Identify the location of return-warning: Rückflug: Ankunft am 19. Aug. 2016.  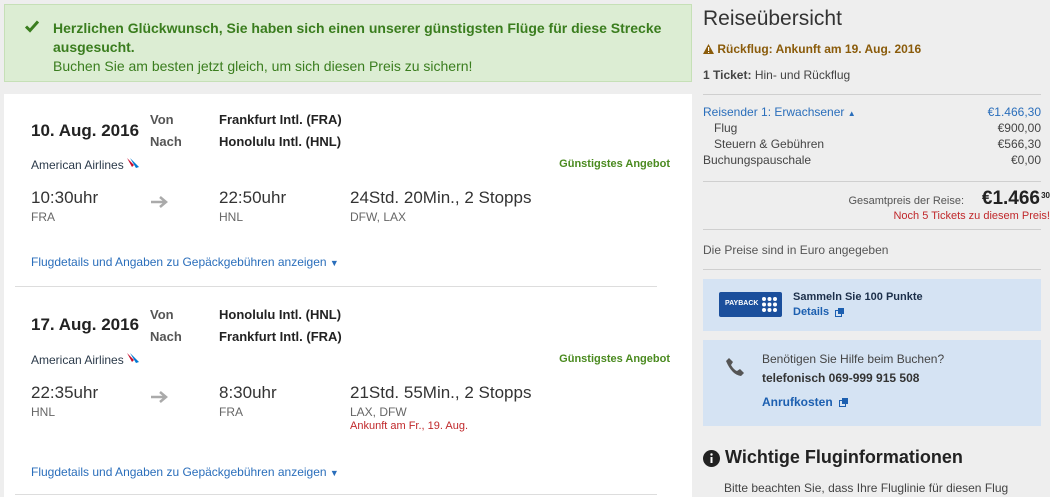
(812, 49).